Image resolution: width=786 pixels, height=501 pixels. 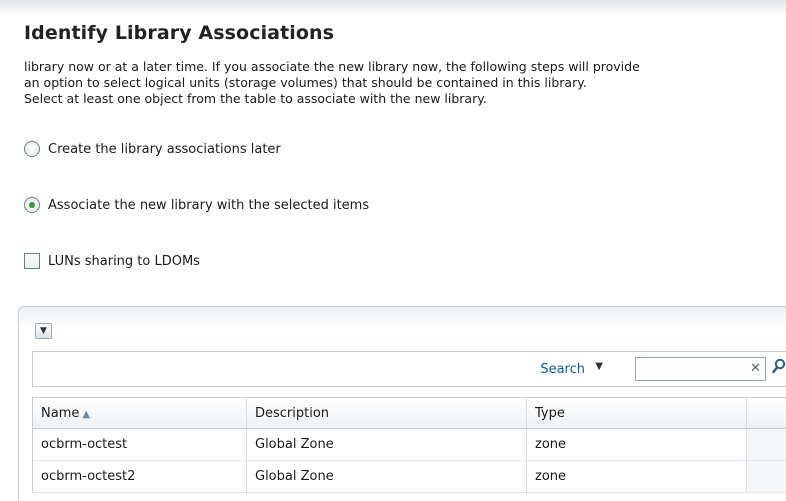 What do you see at coordinates (393, 7) in the screenshot?
I see `top-shade` at bounding box center [393, 7].